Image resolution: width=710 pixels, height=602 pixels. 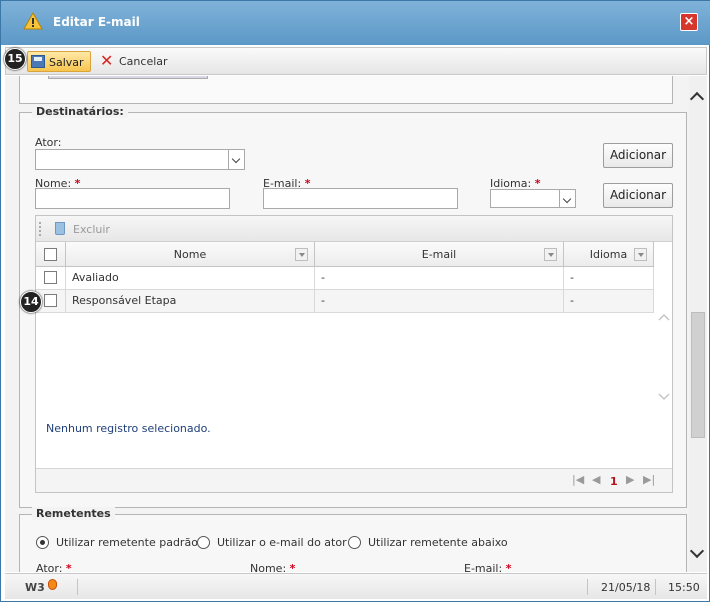 I want to click on cell-name: Responsável Etapa, so click(x=190, y=301).